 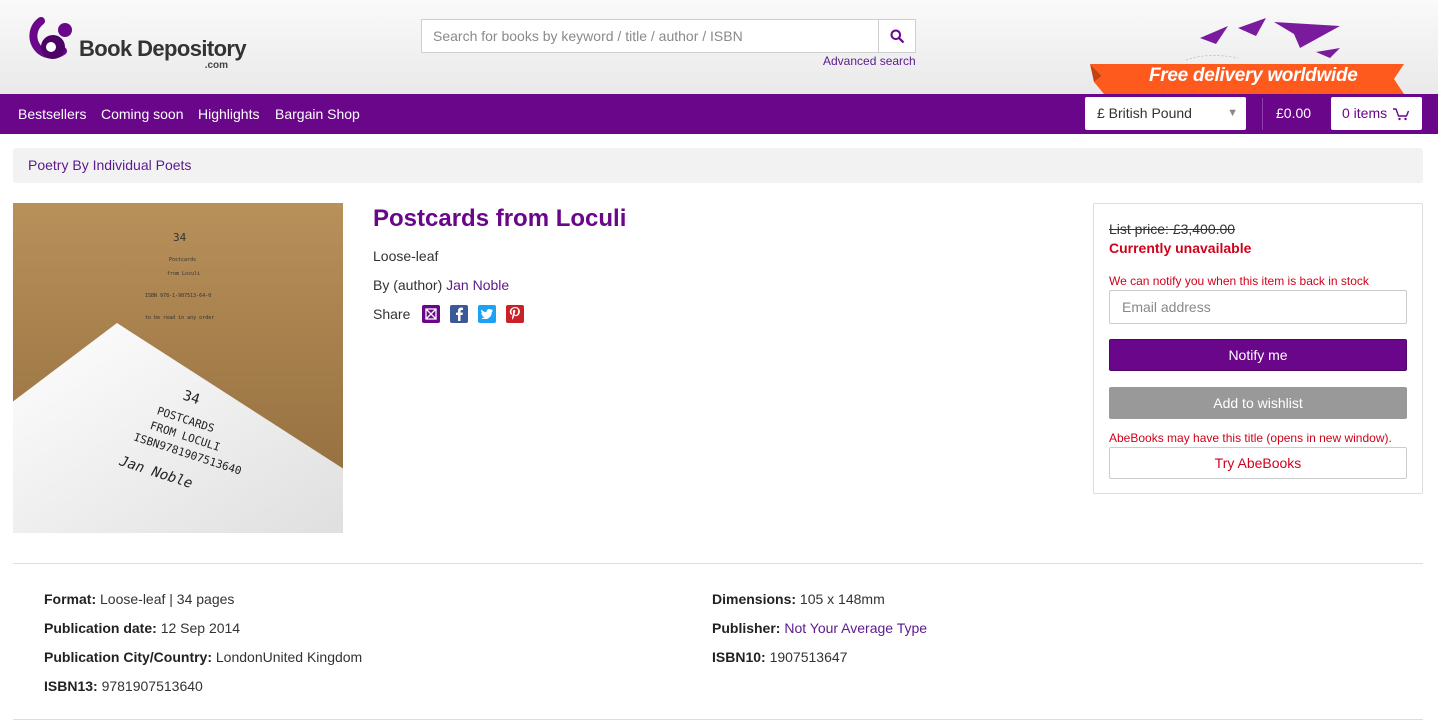 I want to click on advanced-search-link: Advanced search, so click(x=869, y=61).